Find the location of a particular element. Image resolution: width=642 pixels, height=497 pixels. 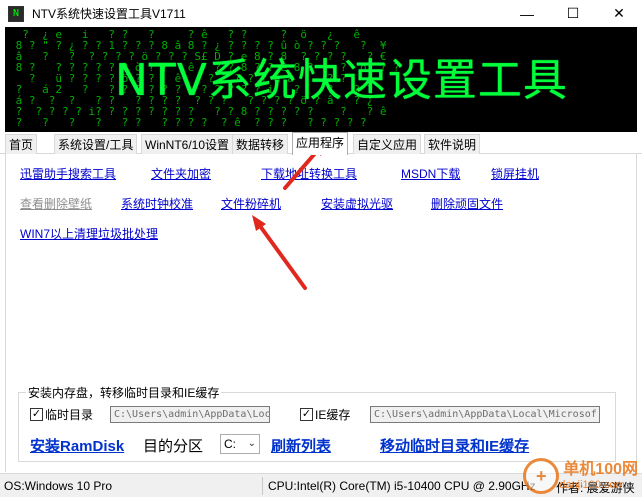

watermark-logo-icon: + is located at coordinates (541, 476).